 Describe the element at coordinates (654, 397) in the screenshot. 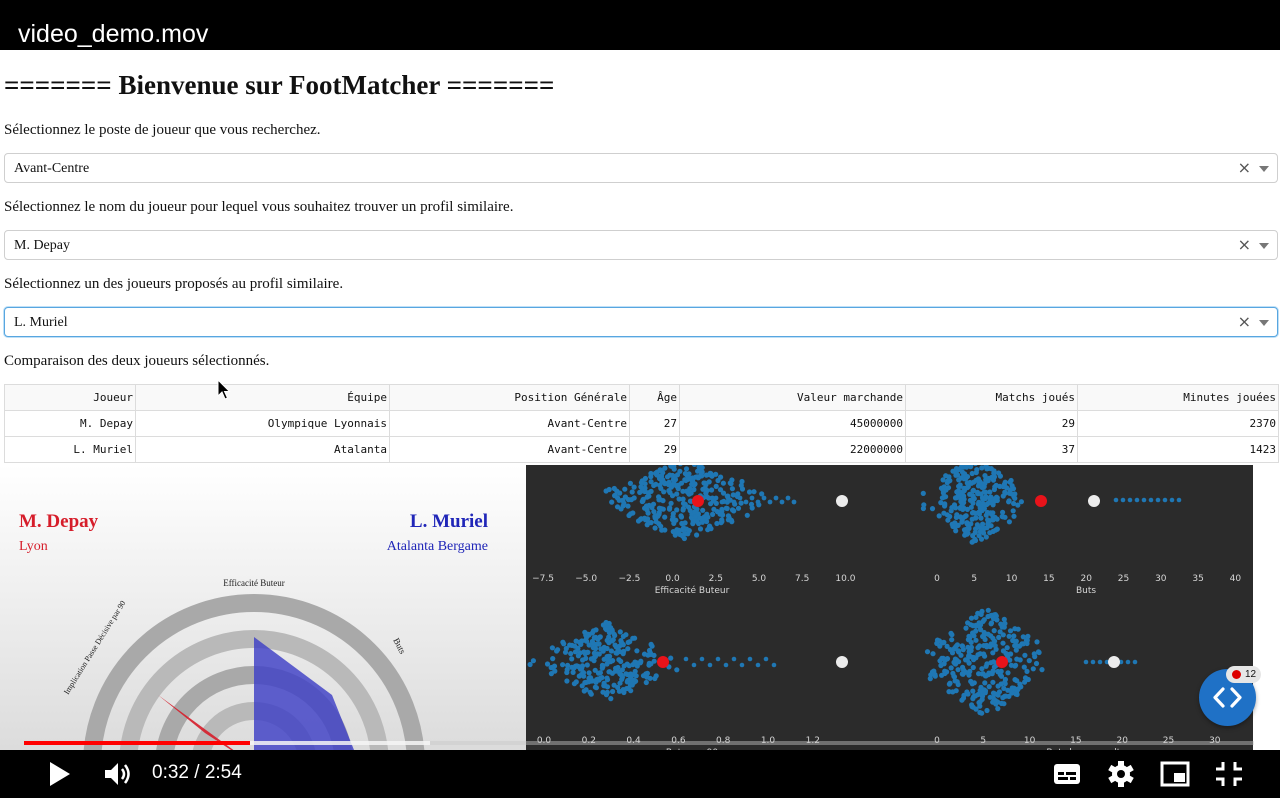

I see `column-header: Âge` at that location.